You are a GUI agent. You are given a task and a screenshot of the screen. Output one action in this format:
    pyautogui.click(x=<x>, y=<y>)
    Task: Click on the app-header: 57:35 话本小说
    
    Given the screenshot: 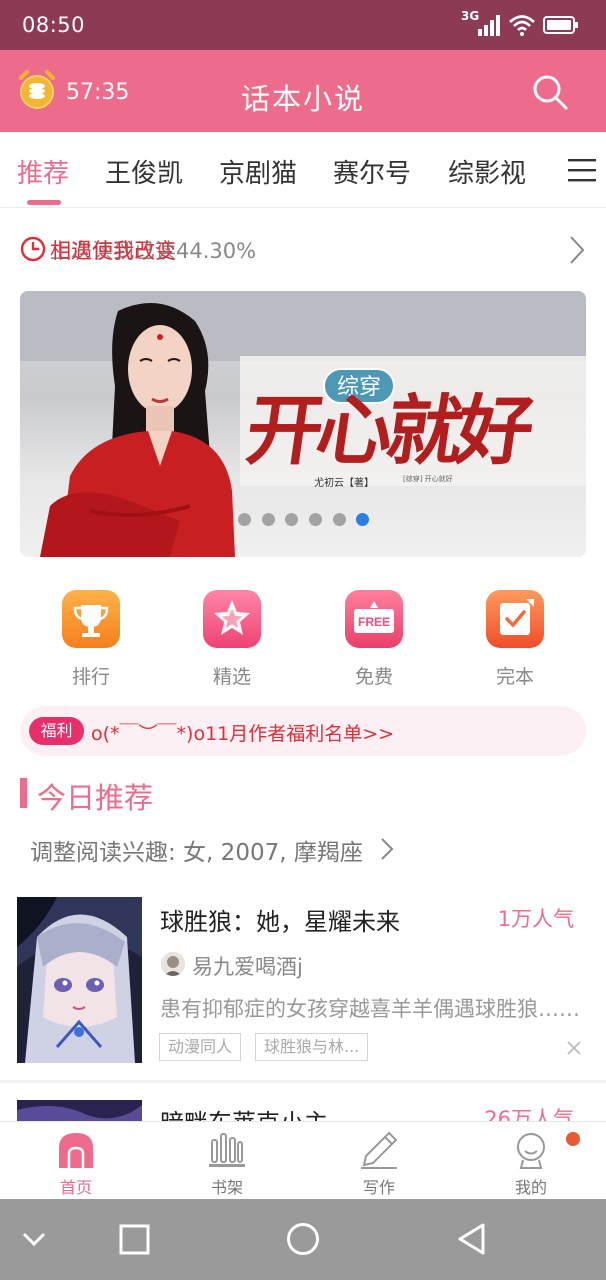 What is the action you would take?
    pyautogui.click(x=303, y=91)
    